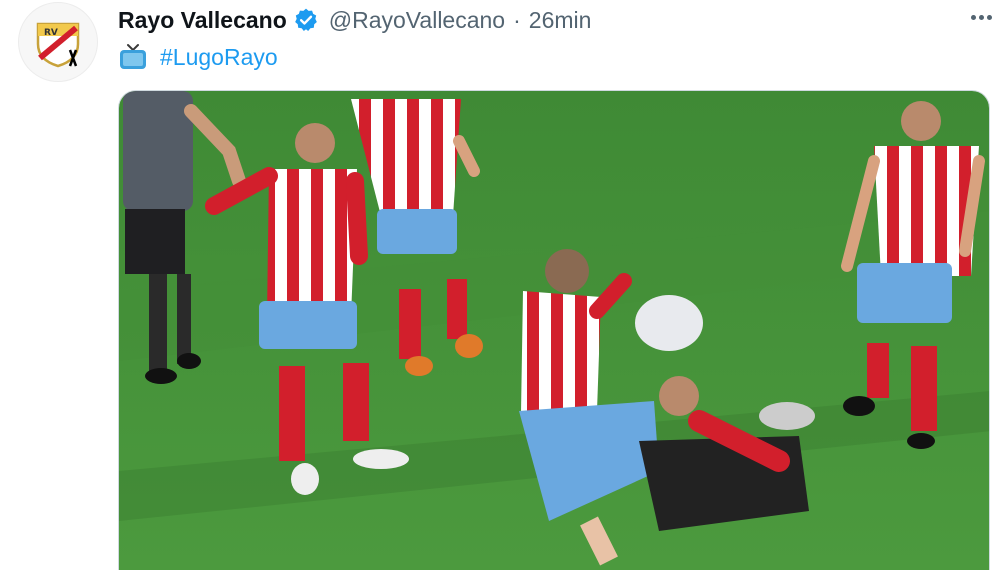 Image resolution: width=1000 pixels, height=570 pixels. Describe the element at coordinates (417, 20) in the screenshot. I see `author-handle: @RayoVallecano` at that location.